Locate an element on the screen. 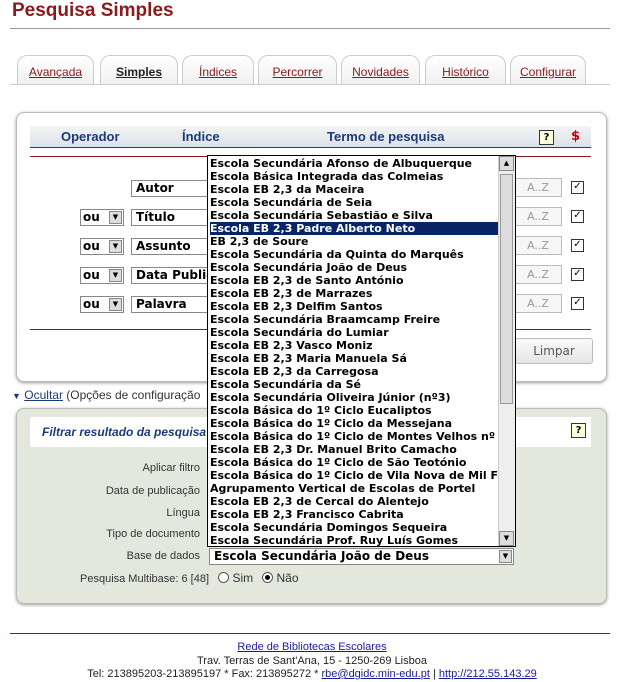  label-base-dados: Base de dados is located at coordinates (163, 556).